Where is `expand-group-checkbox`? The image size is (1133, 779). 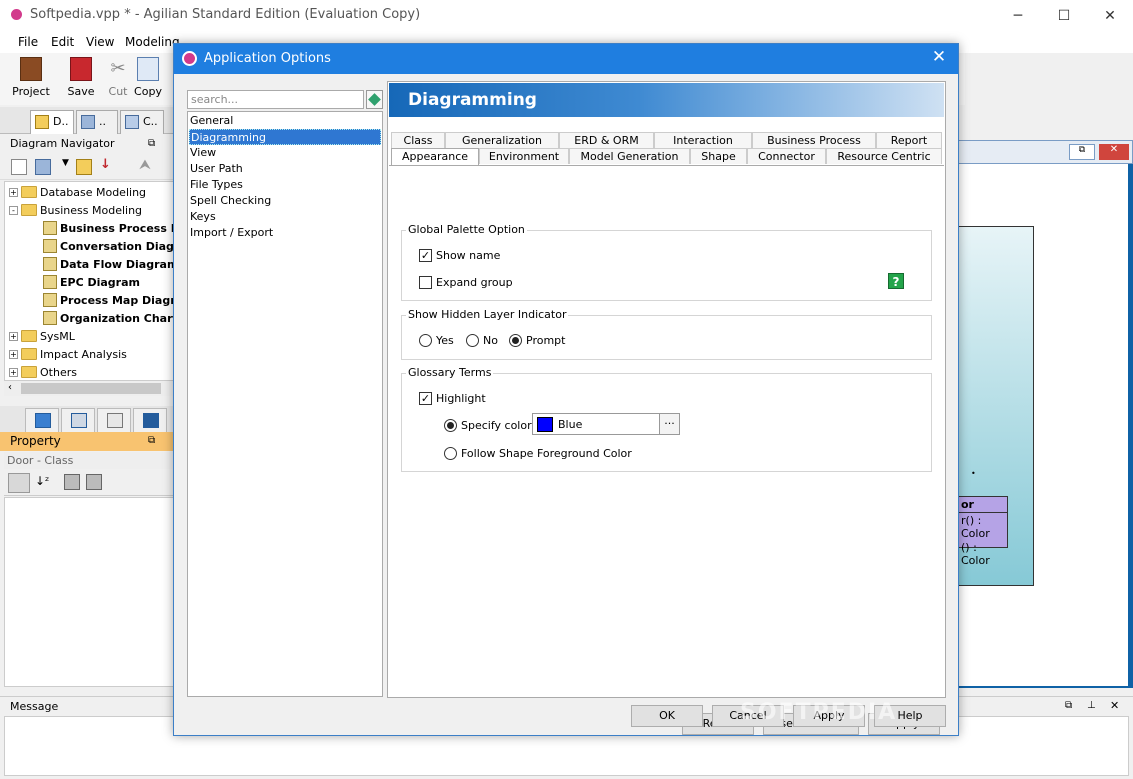
expand-group-checkbox is located at coordinates (425, 282).